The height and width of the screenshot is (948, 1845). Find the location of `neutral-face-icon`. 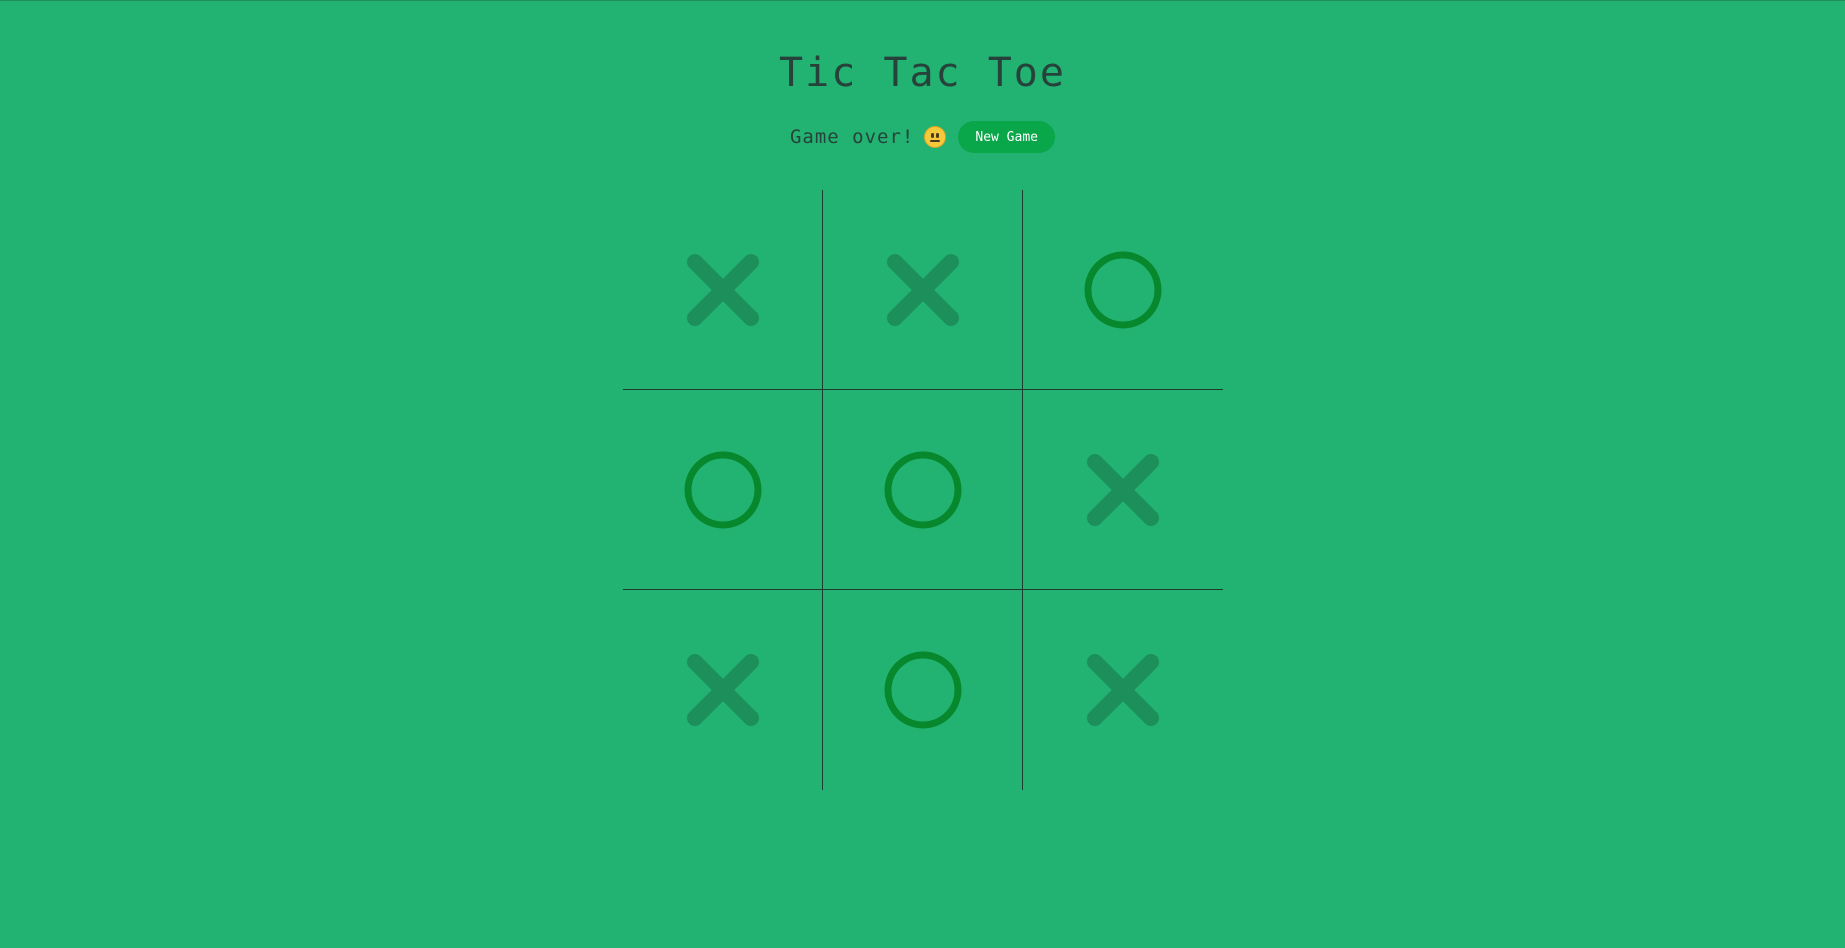

neutral-face-icon is located at coordinates (935, 137).